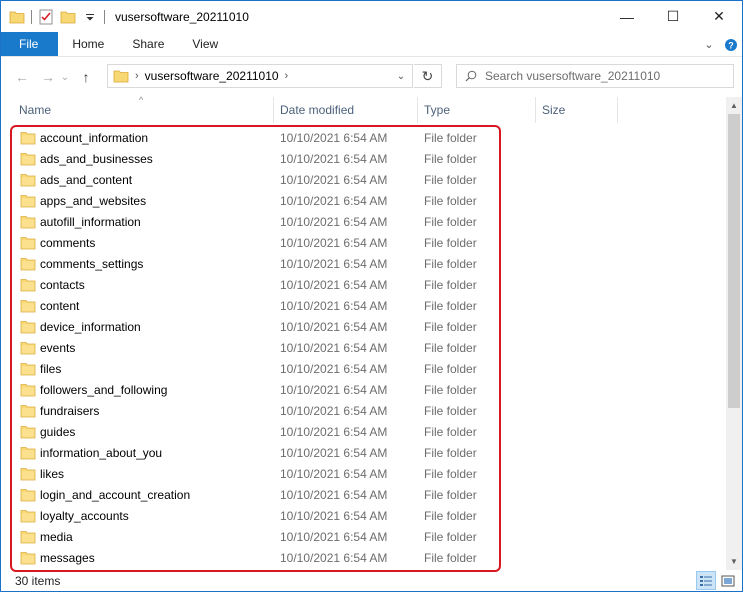 Image resolution: width=743 pixels, height=592 pixels. What do you see at coordinates (605, 76) in the screenshot?
I see `search-input` at bounding box center [605, 76].